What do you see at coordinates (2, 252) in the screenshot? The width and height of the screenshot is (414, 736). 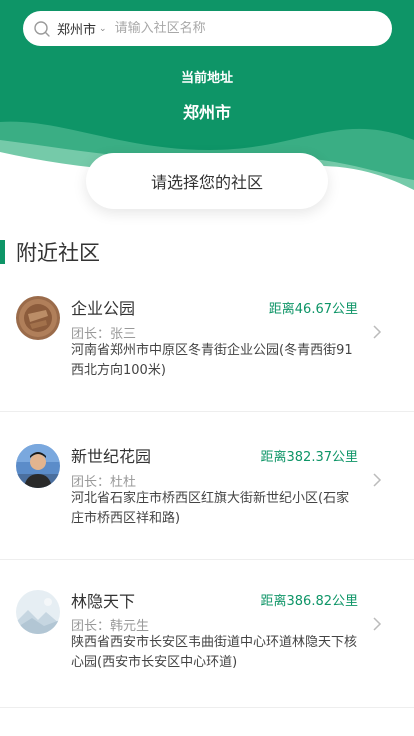 I see `section-accent-bar` at bounding box center [2, 252].